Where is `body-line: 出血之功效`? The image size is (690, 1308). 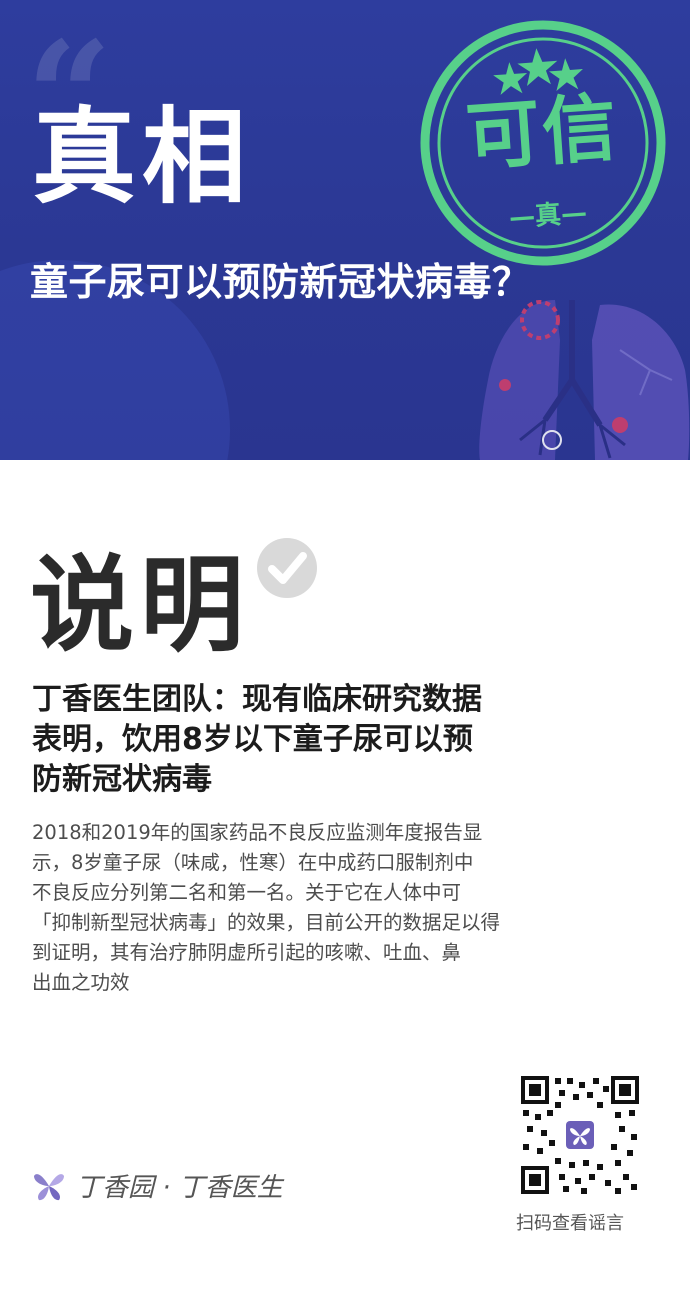
body-line: 出血之功效 is located at coordinates (81, 982).